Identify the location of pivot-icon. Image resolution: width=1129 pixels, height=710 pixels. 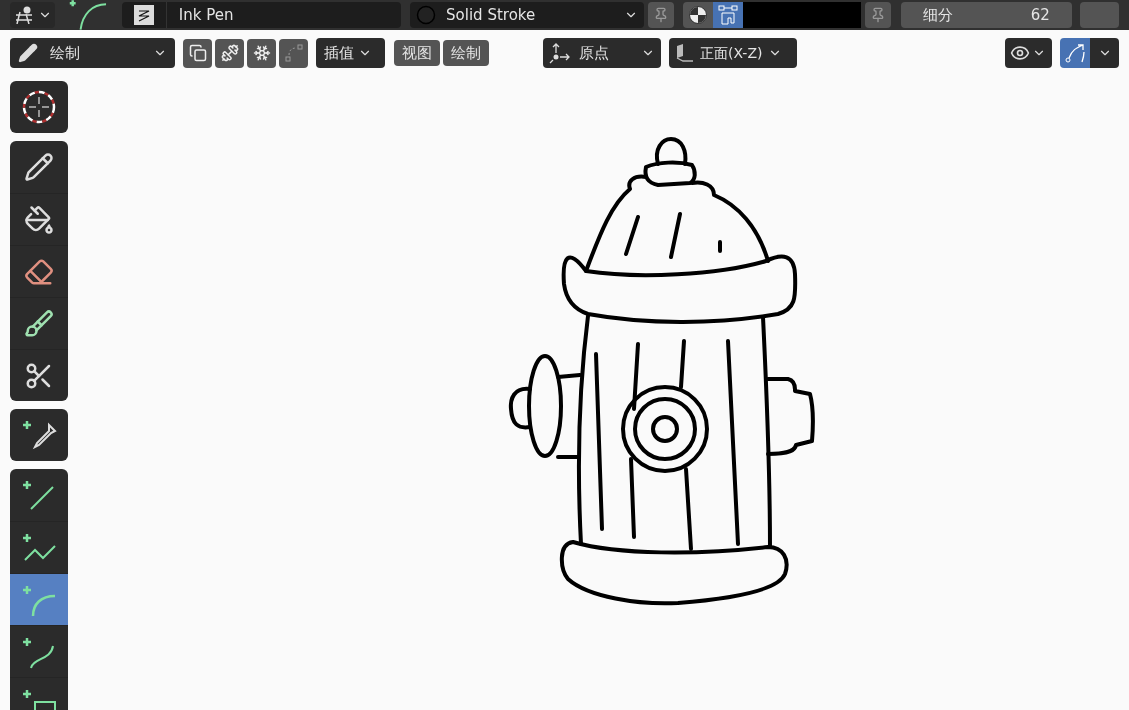
(560, 53).